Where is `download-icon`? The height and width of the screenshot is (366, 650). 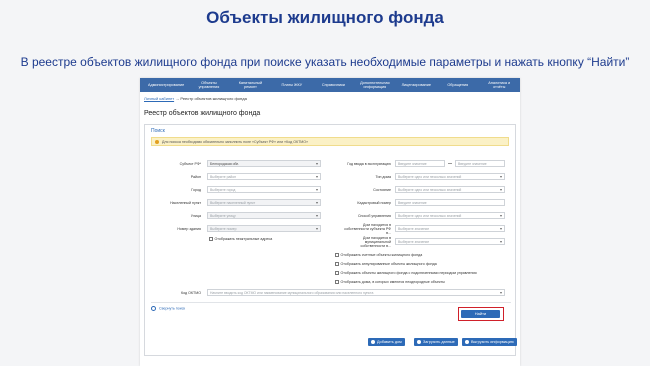
download-icon is located at coordinates (467, 342).